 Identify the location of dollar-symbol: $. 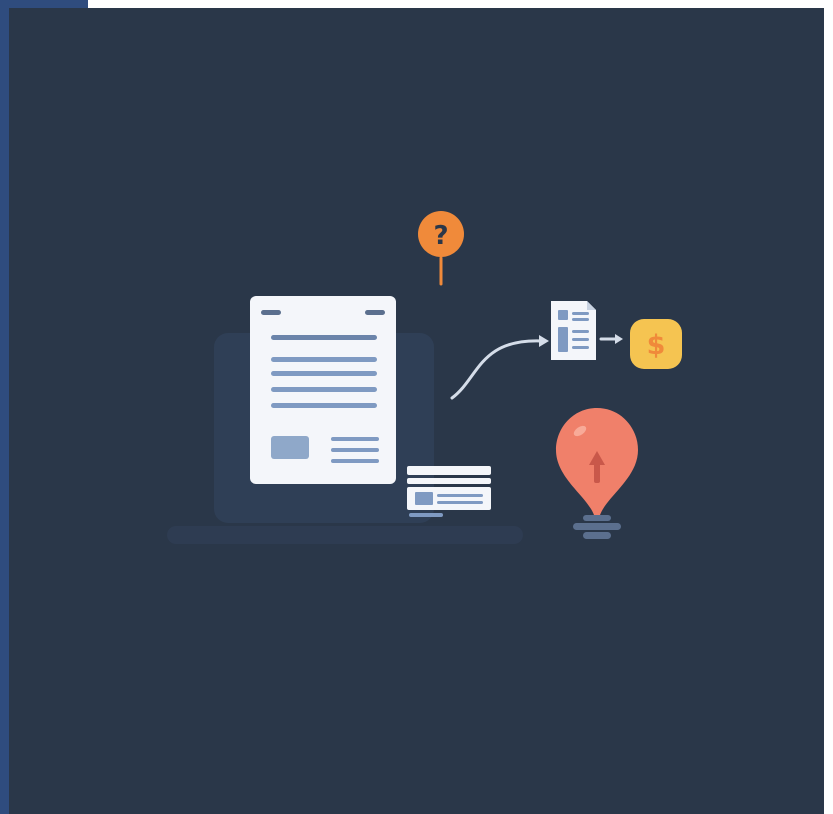
(656, 345).